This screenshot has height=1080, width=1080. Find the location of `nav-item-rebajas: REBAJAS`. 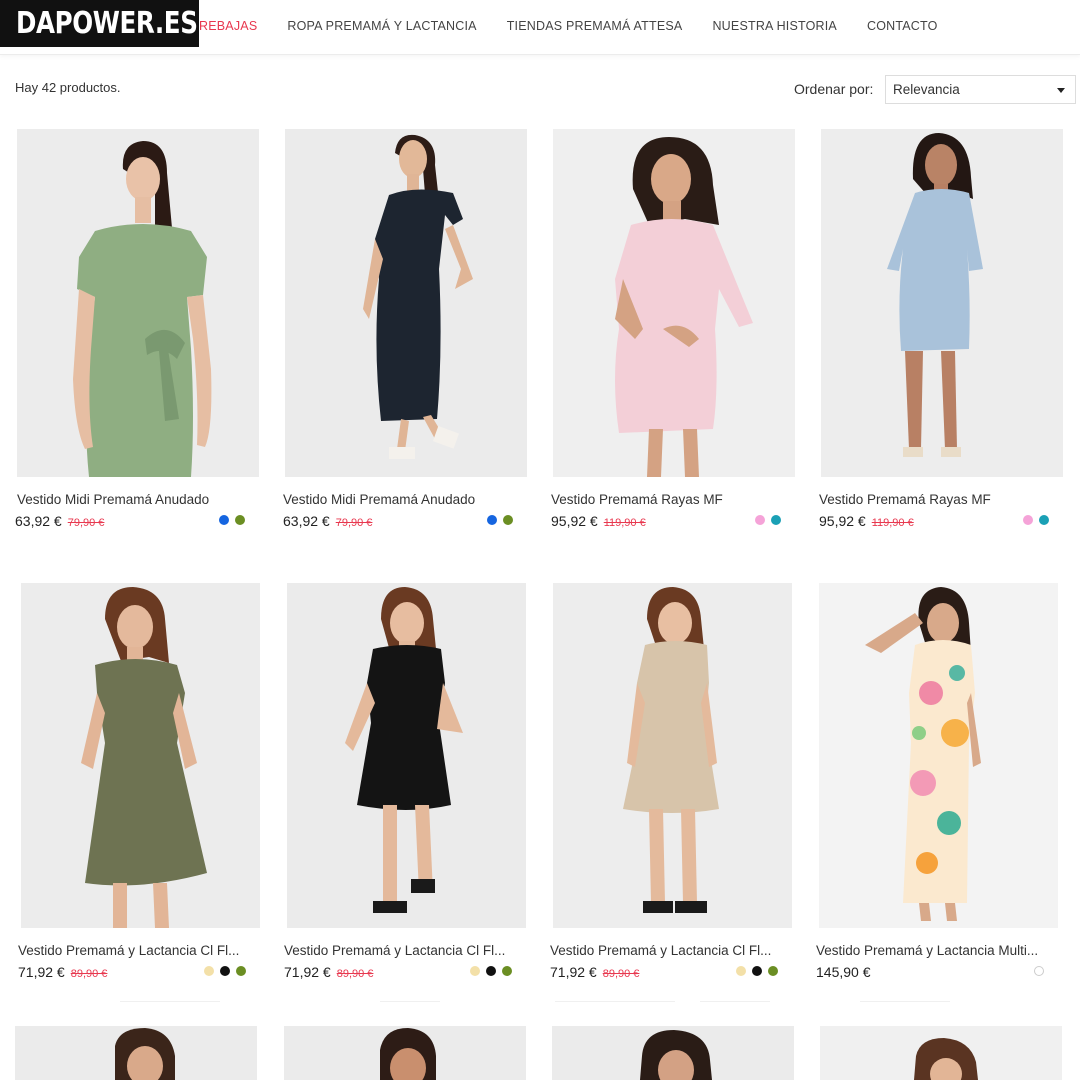

nav-item-rebajas: REBAJAS is located at coordinates (228, 26).